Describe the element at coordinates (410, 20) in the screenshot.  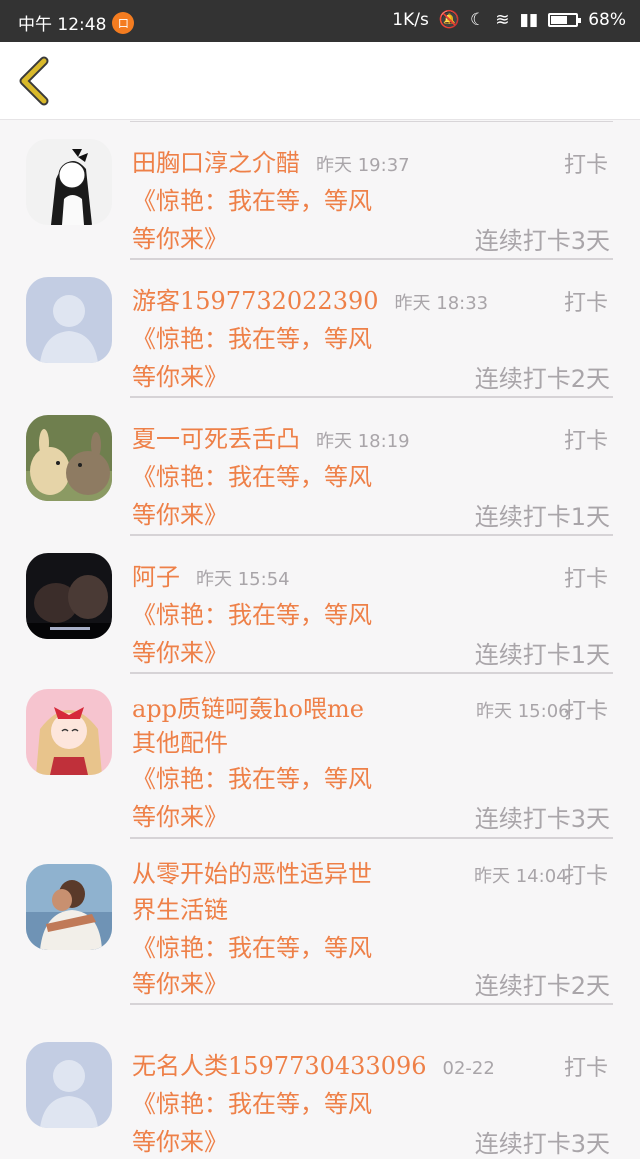
I see `network-speed: 1K/s` at that location.